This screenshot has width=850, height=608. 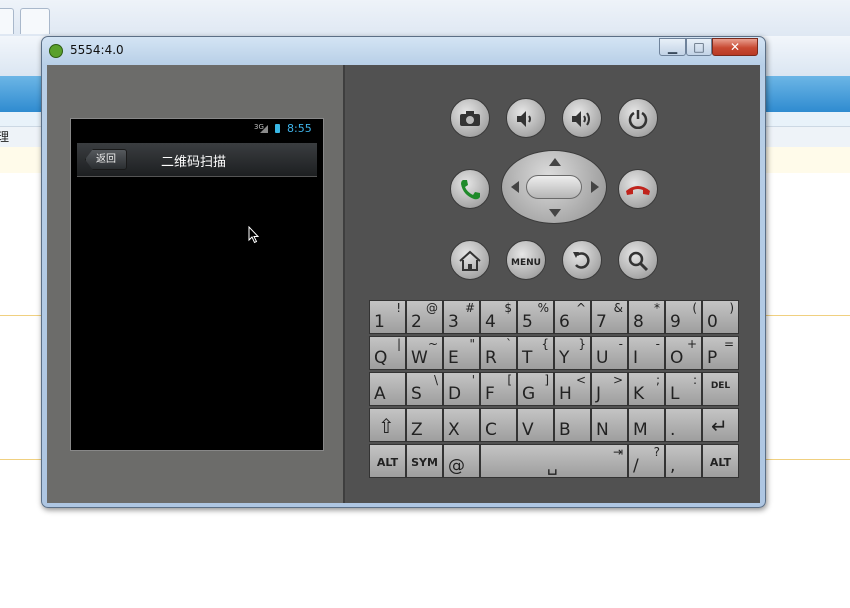 What do you see at coordinates (453, 322) in the screenshot?
I see `key-label: 3` at bounding box center [453, 322].